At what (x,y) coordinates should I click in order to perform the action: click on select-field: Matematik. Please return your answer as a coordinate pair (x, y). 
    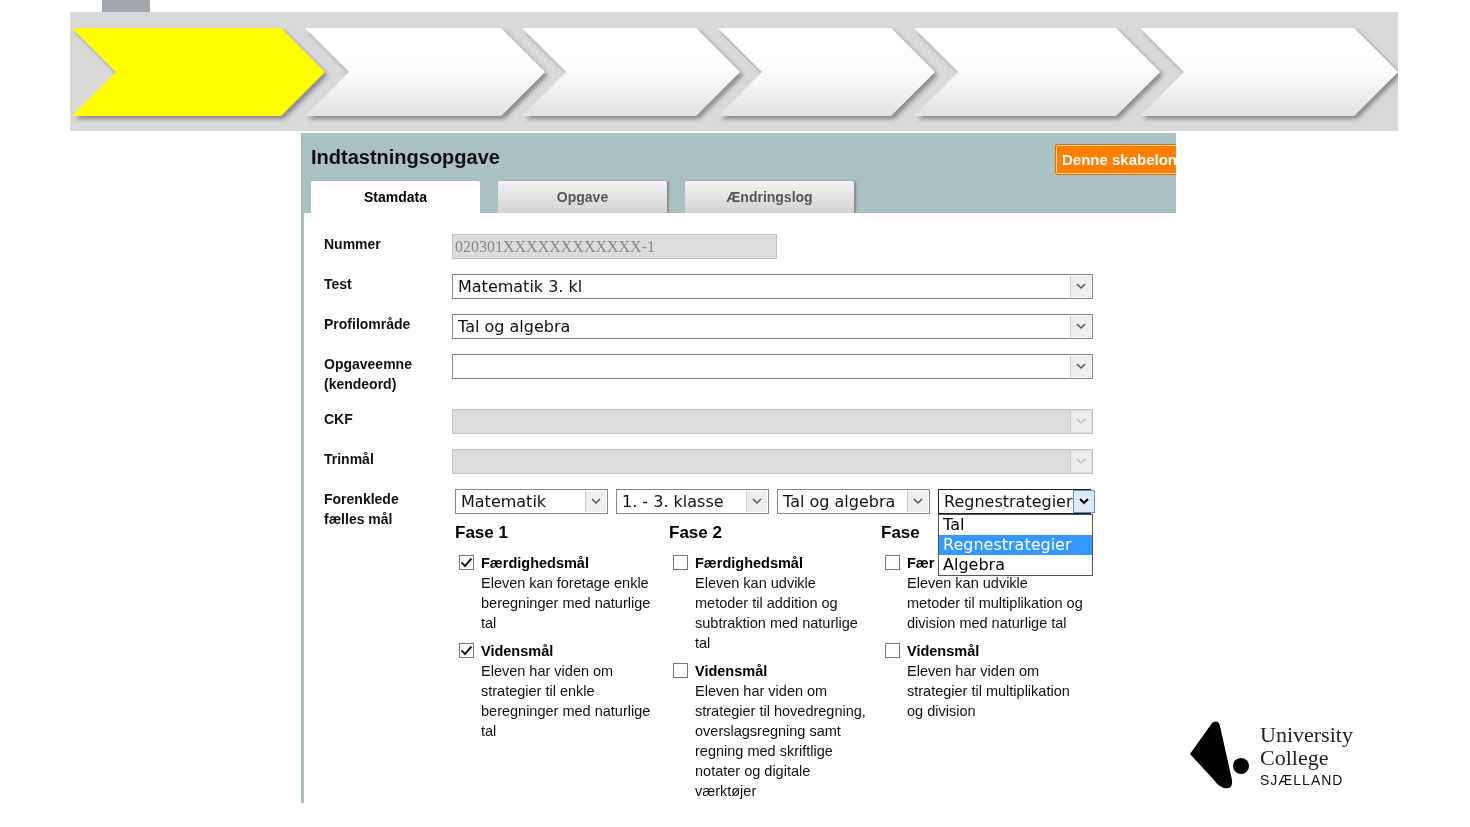
    Looking at the image, I should click on (531, 501).